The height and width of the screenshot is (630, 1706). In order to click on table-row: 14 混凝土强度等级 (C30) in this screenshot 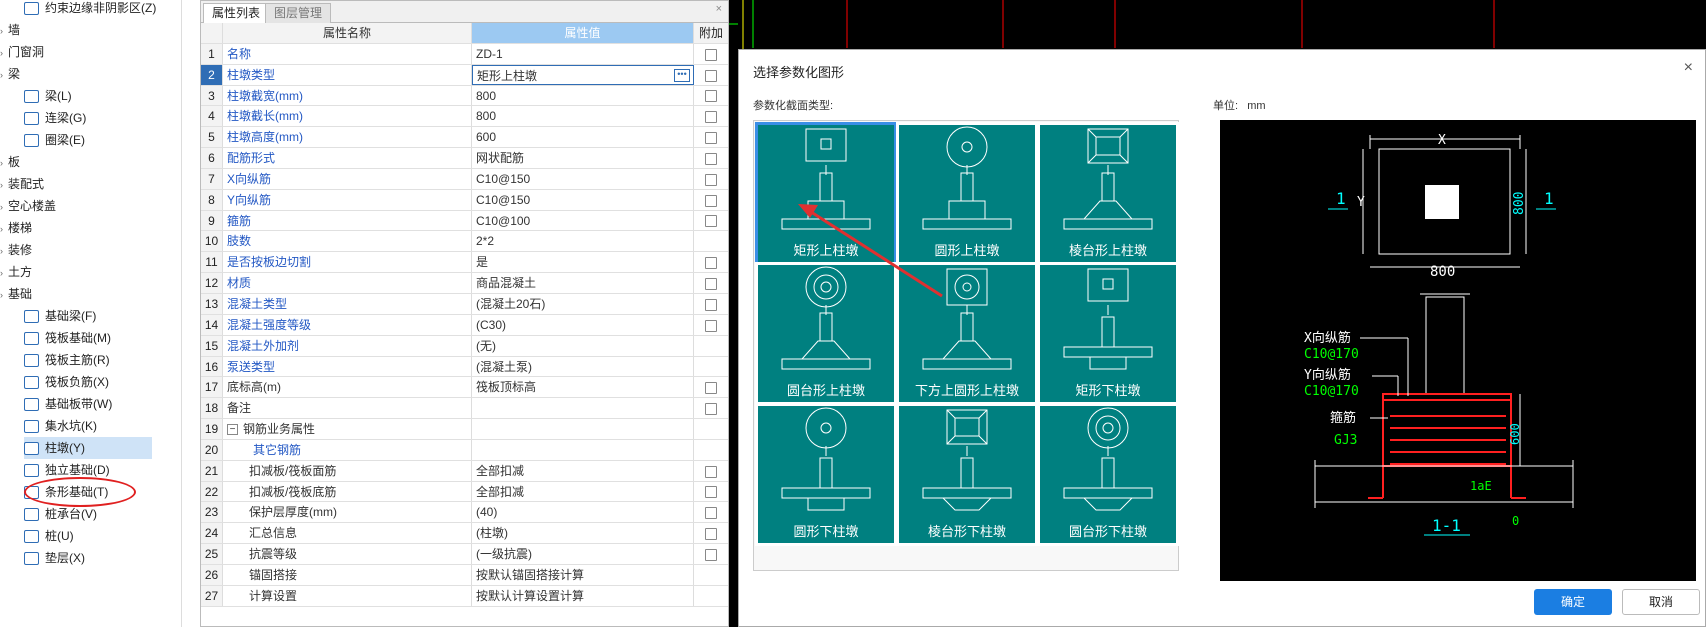, I will do `click(464, 325)`.